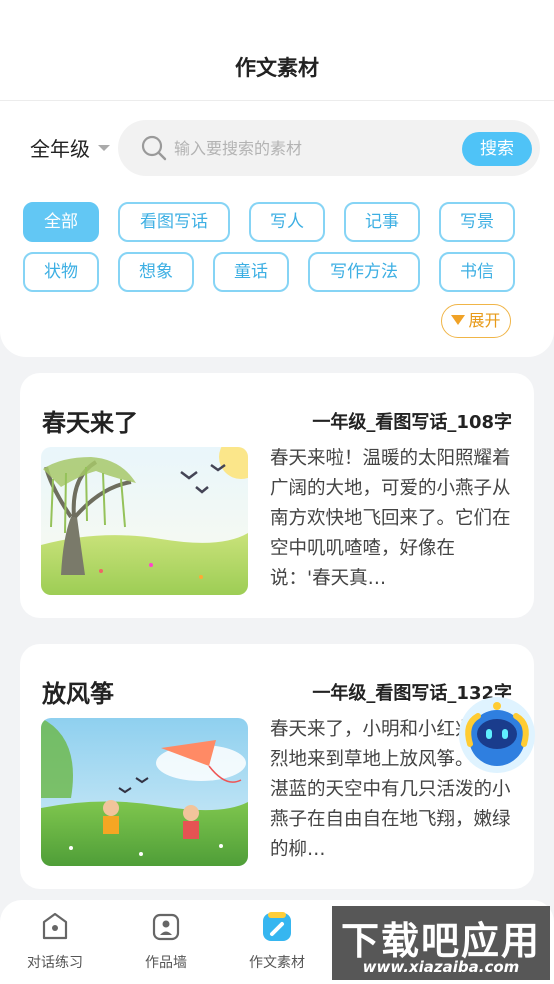  What do you see at coordinates (61, 272) in the screenshot?
I see `category-chip-objects: 状物` at bounding box center [61, 272].